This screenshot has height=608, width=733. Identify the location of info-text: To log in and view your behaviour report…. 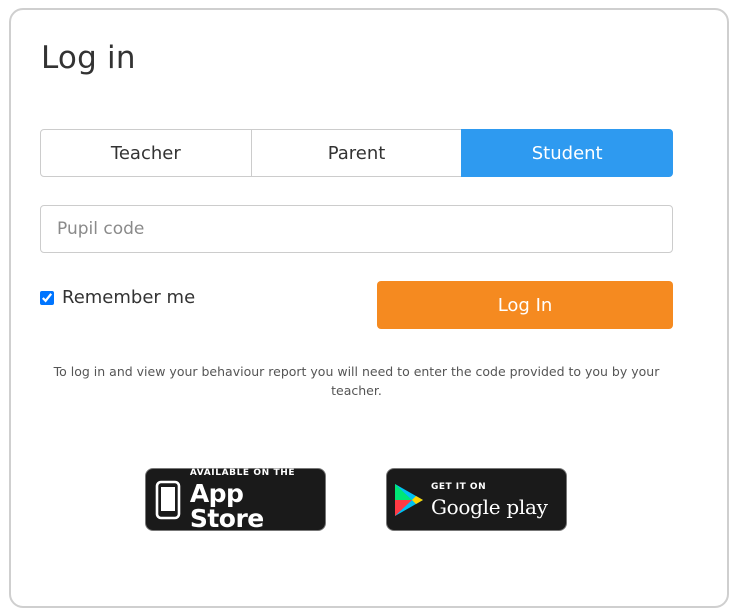
(356, 381).